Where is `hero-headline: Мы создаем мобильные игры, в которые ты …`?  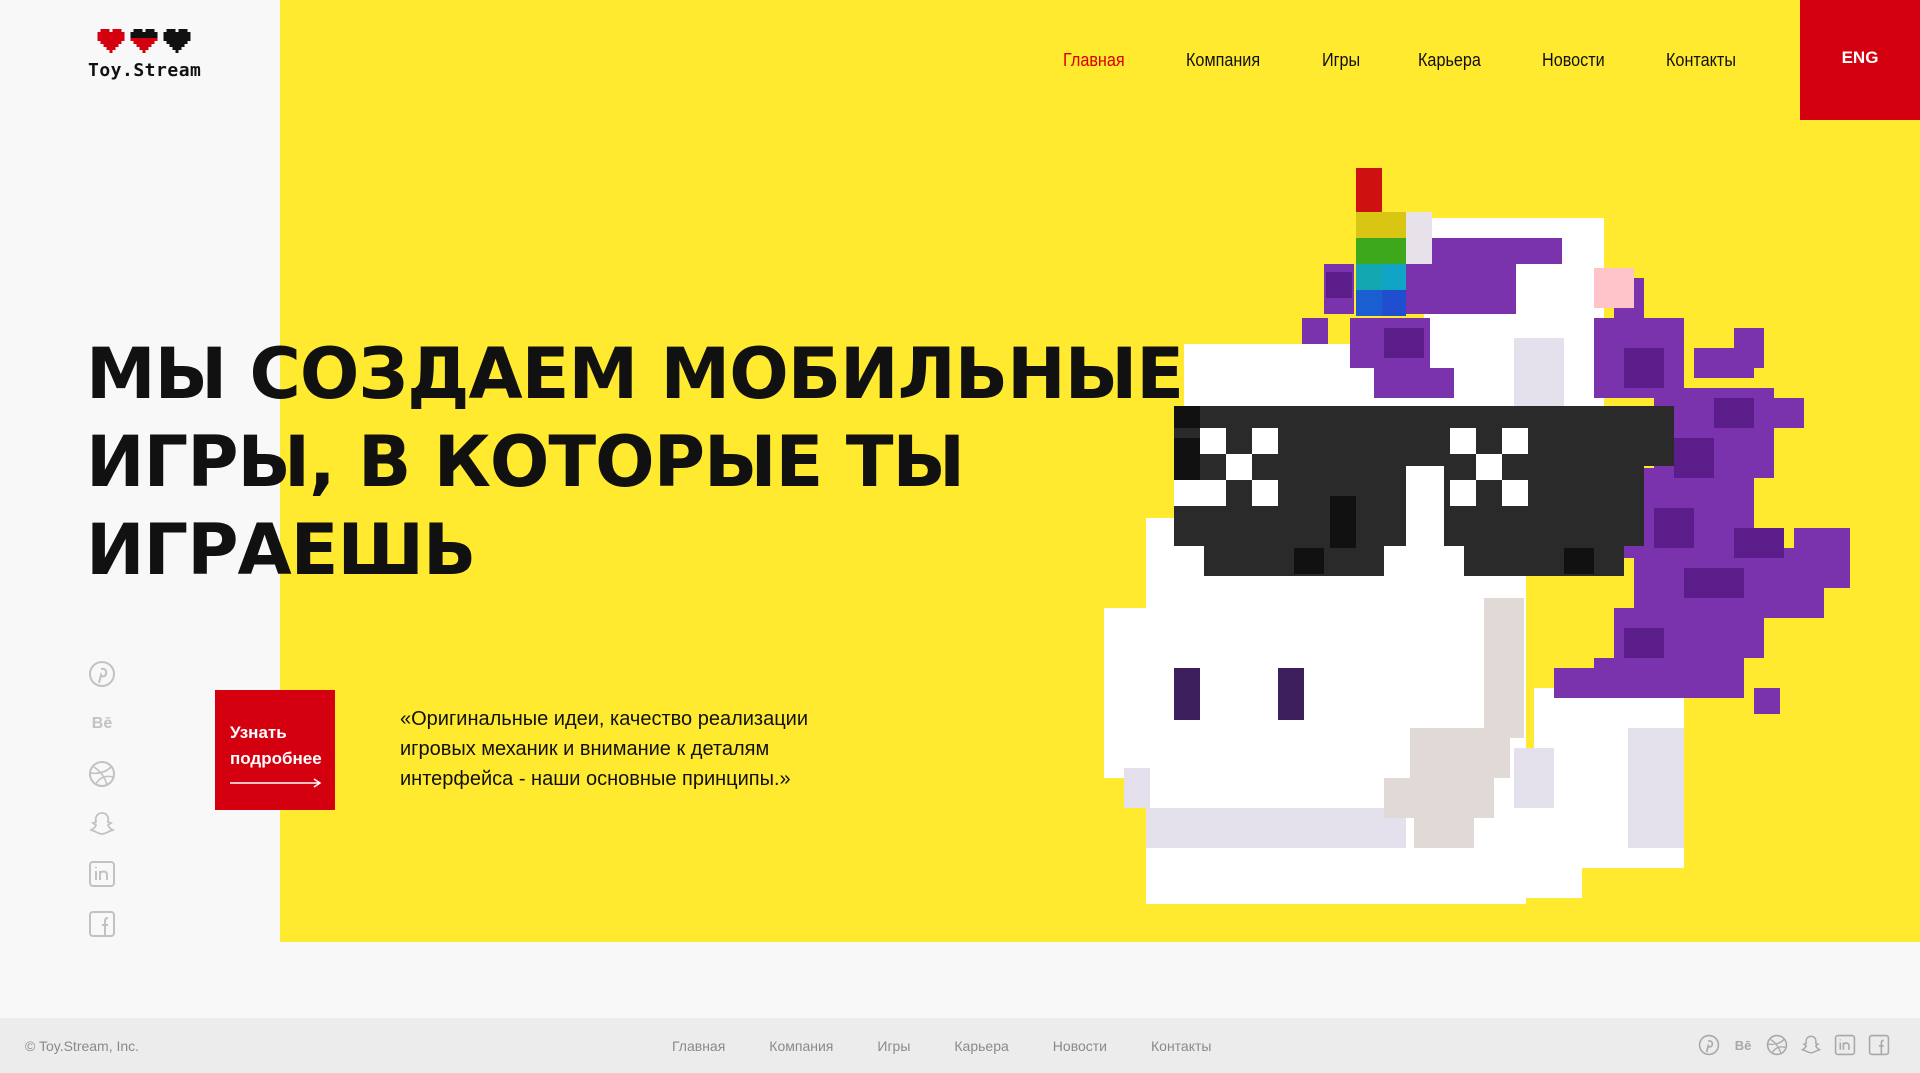 hero-headline: Мы создаем мобильные игры, в которые ты … is located at coordinates (636, 462).